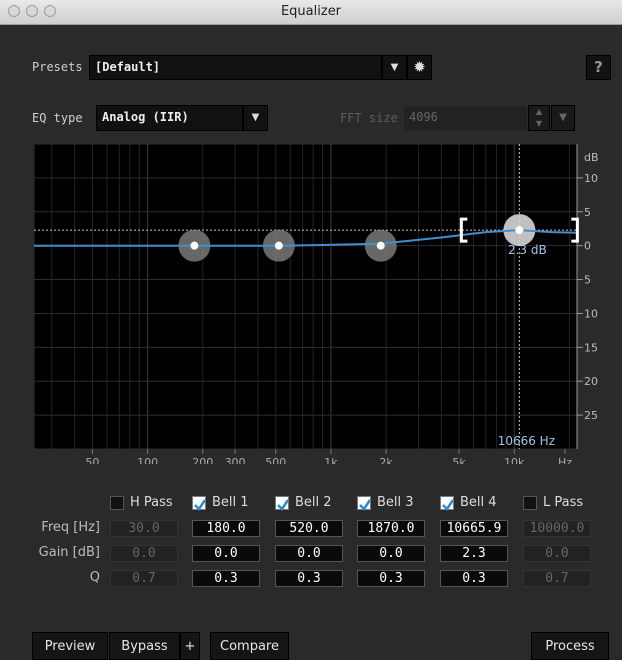 This screenshot has height=660, width=622. Describe the element at coordinates (386, 460) in the screenshot. I see `freq-tick-label: 2k` at that location.